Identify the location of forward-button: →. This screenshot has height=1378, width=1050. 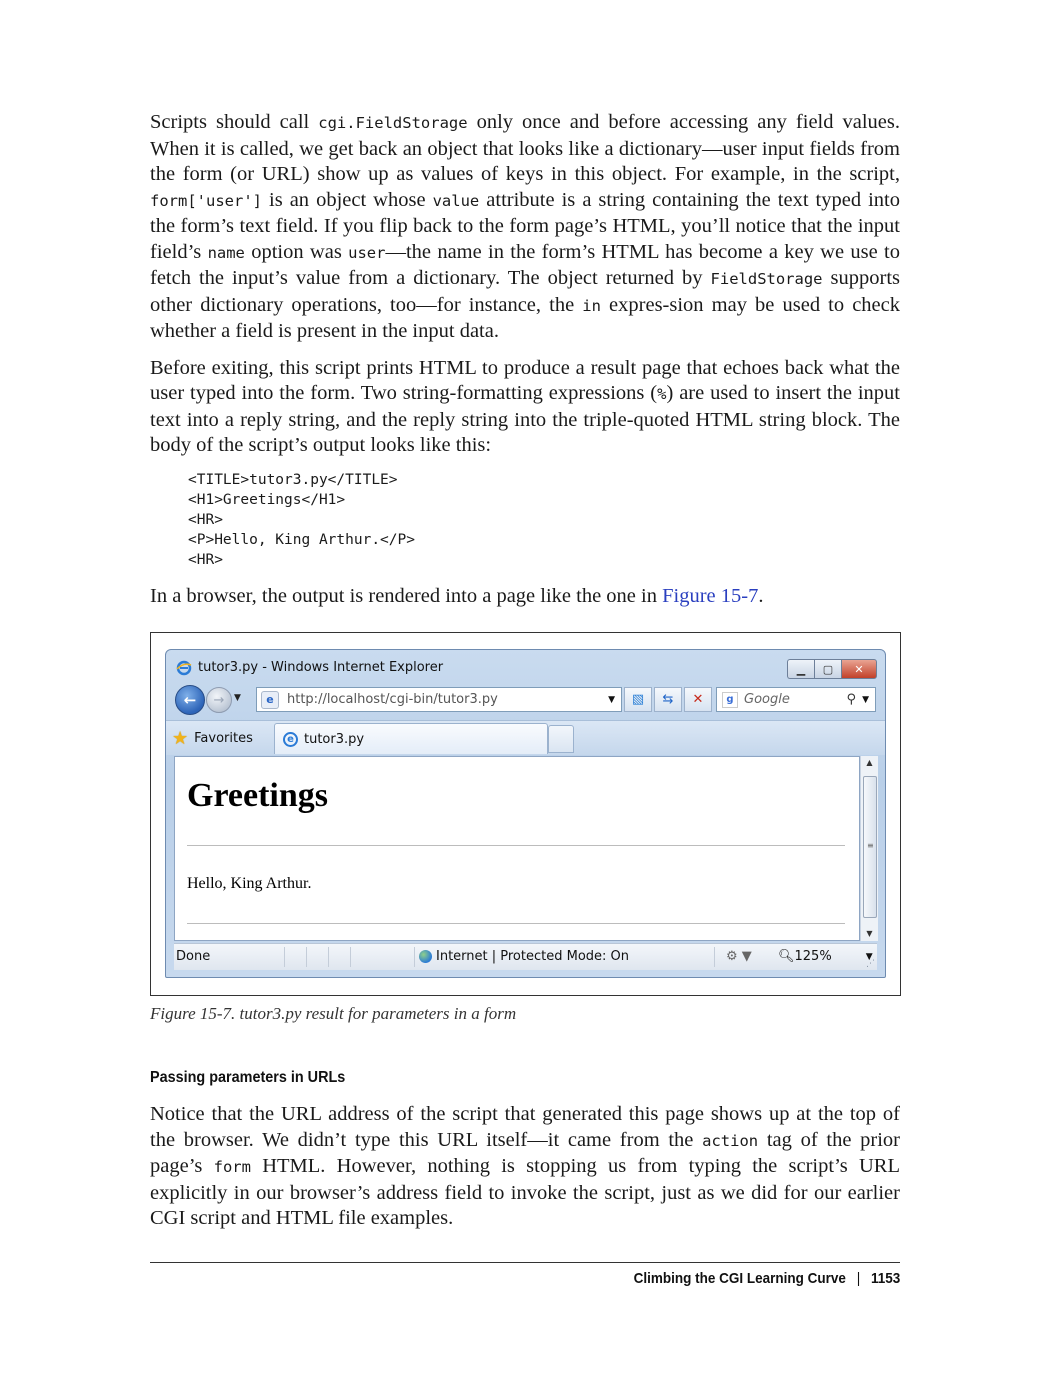
(219, 700).